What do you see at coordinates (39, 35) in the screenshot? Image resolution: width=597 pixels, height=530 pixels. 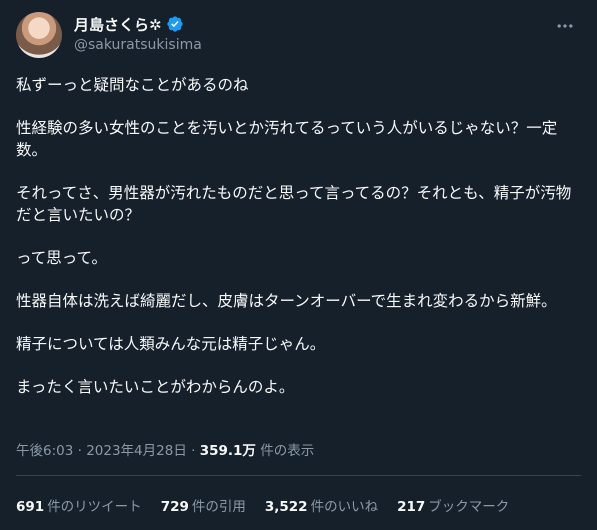 I see `avatar` at bounding box center [39, 35].